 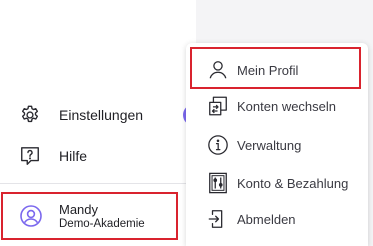 What do you see at coordinates (79, 209) in the screenshot?
I see `profile-name: Mandy` at bounding box center [79, 209].